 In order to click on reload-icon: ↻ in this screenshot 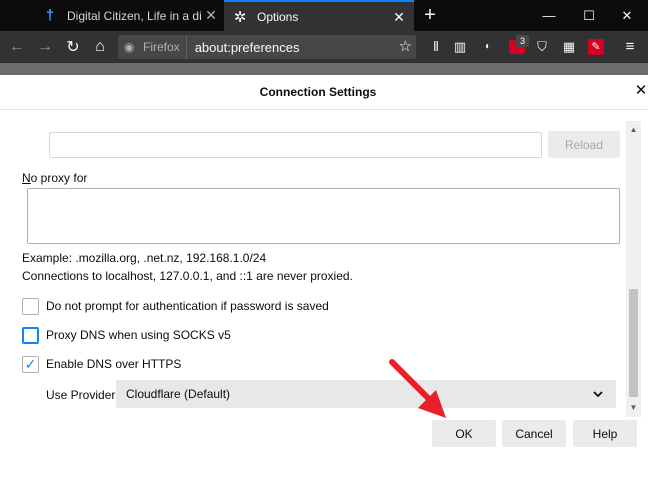, I will do `click(73, 47)`.